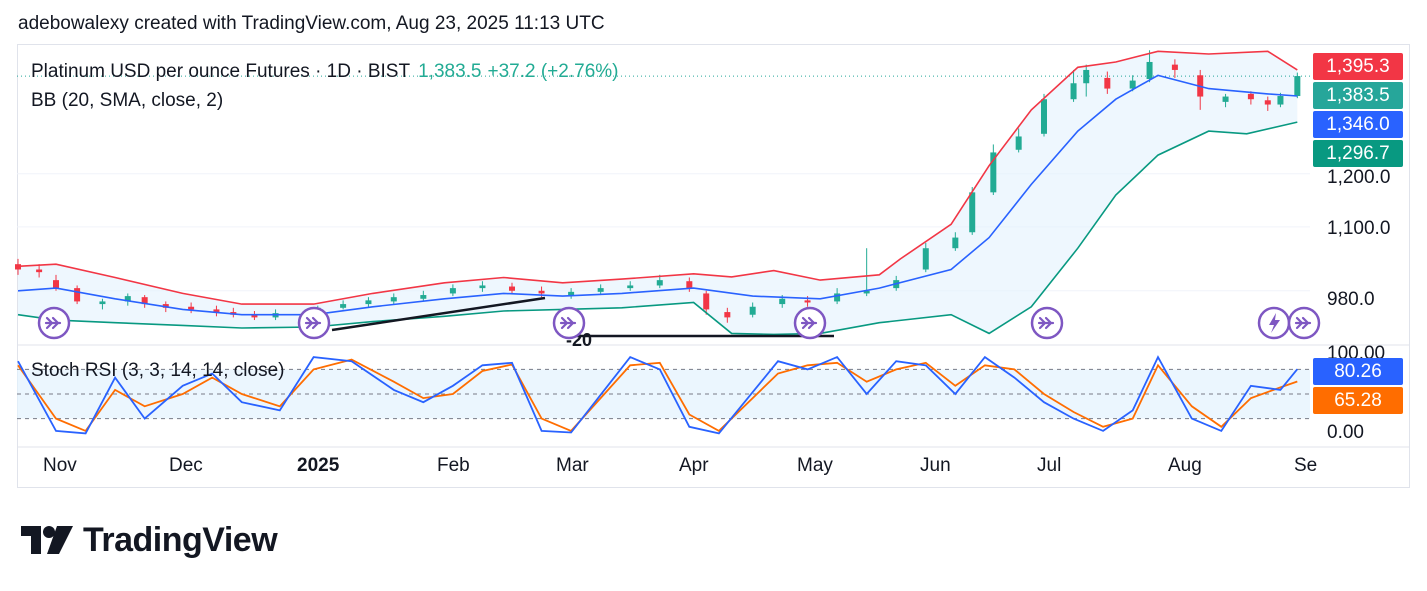 This screenshot has height=591, width=1427. I want to click on price-tick: 1,200.0, so click(1359, 177).